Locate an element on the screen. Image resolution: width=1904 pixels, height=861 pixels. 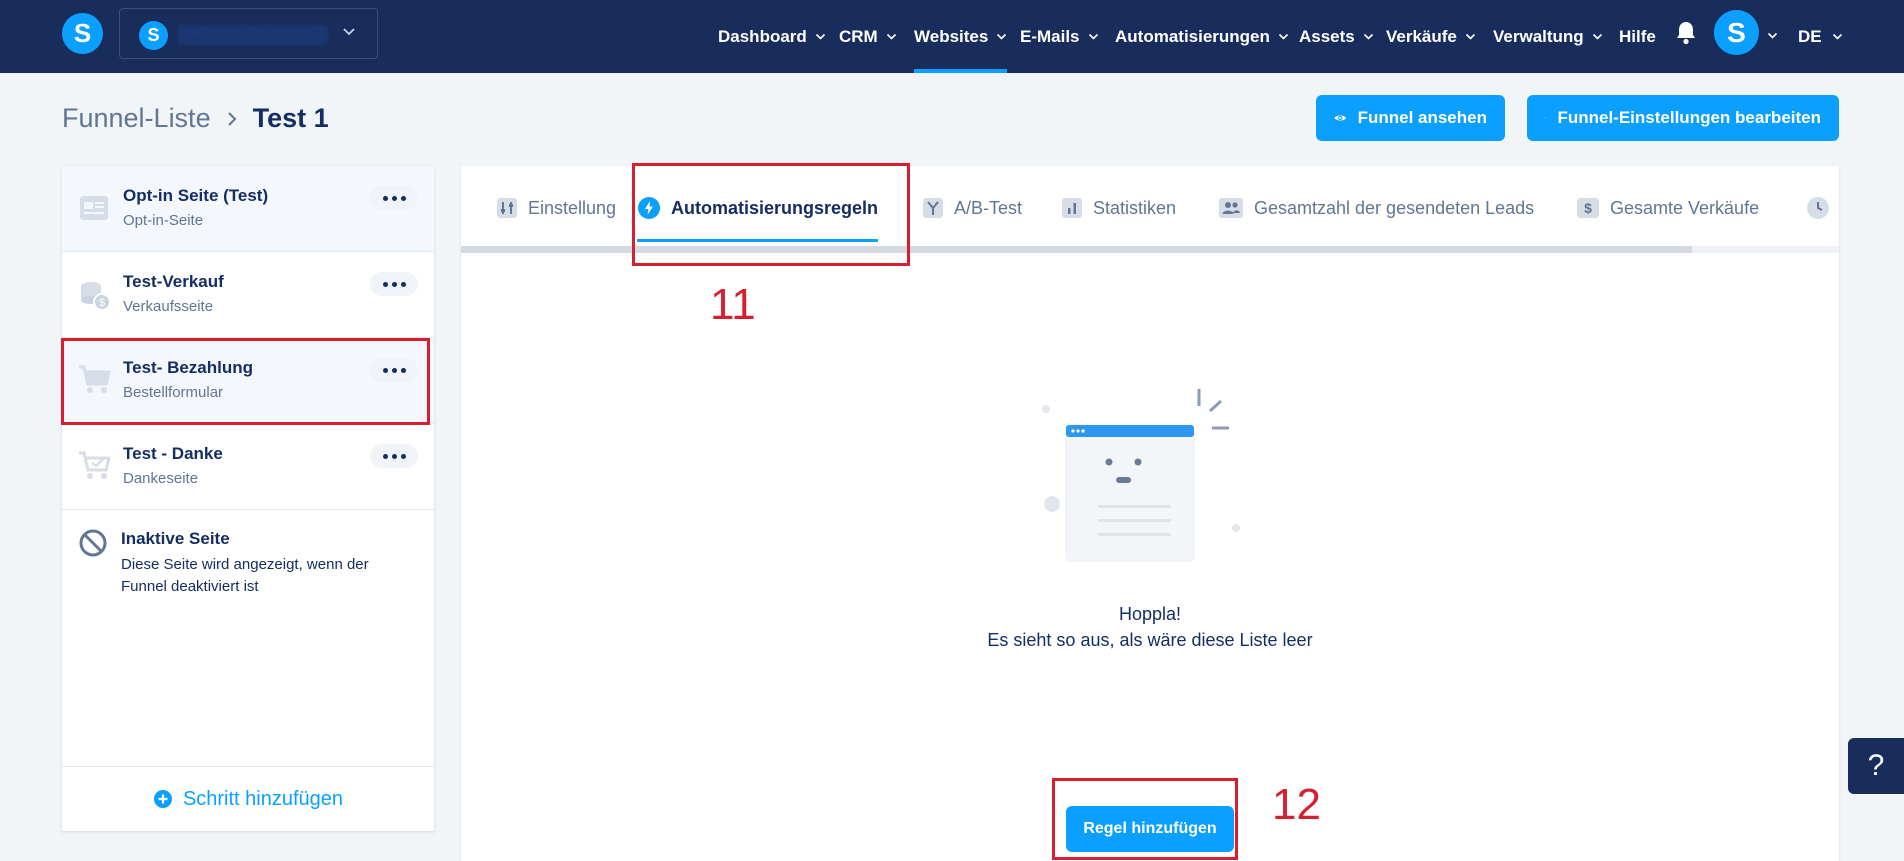
step-title: Test-Verkauf is located at coordinates (173, 281).